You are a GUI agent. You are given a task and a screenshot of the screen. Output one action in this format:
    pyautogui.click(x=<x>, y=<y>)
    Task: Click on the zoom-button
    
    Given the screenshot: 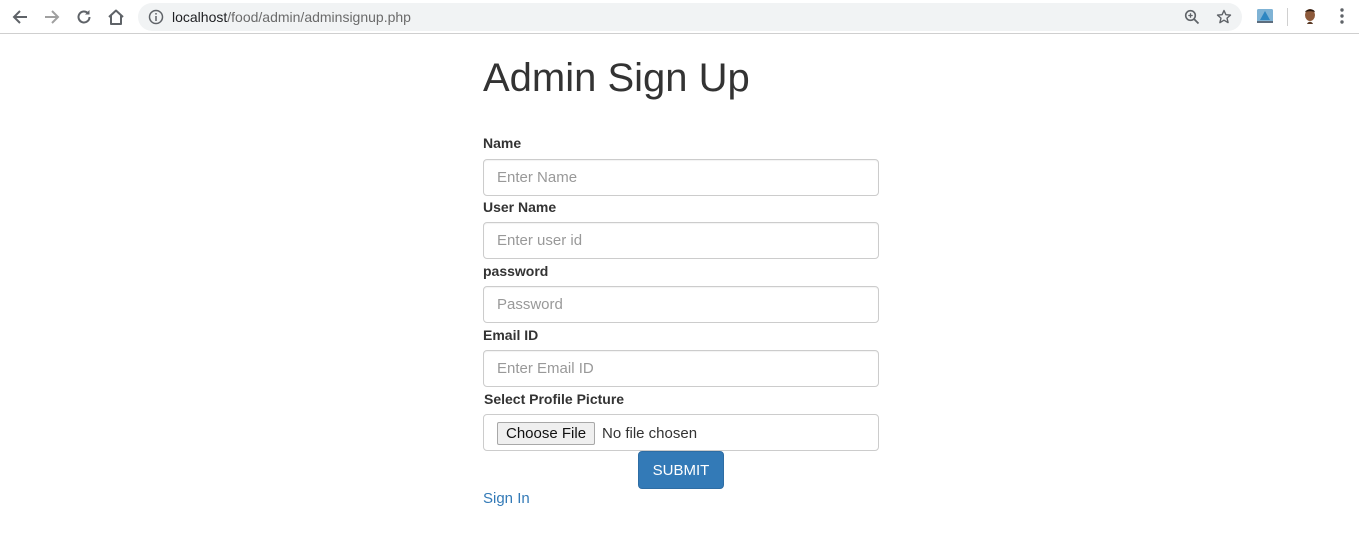 What is the action you would take?
    pyautogui.click(x=1192, y=17)
    